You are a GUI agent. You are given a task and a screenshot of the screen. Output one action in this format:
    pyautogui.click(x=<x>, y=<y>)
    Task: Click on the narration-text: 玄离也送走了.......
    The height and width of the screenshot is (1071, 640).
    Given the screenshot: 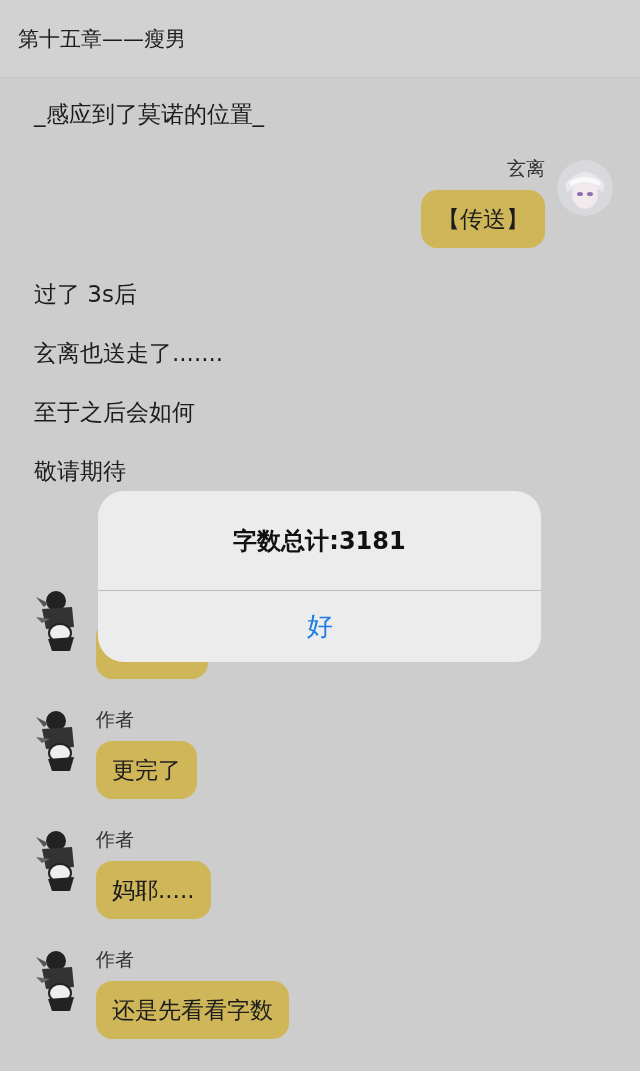 What is the action you would take?
    pyautogui.click(x=129, y=353)
    